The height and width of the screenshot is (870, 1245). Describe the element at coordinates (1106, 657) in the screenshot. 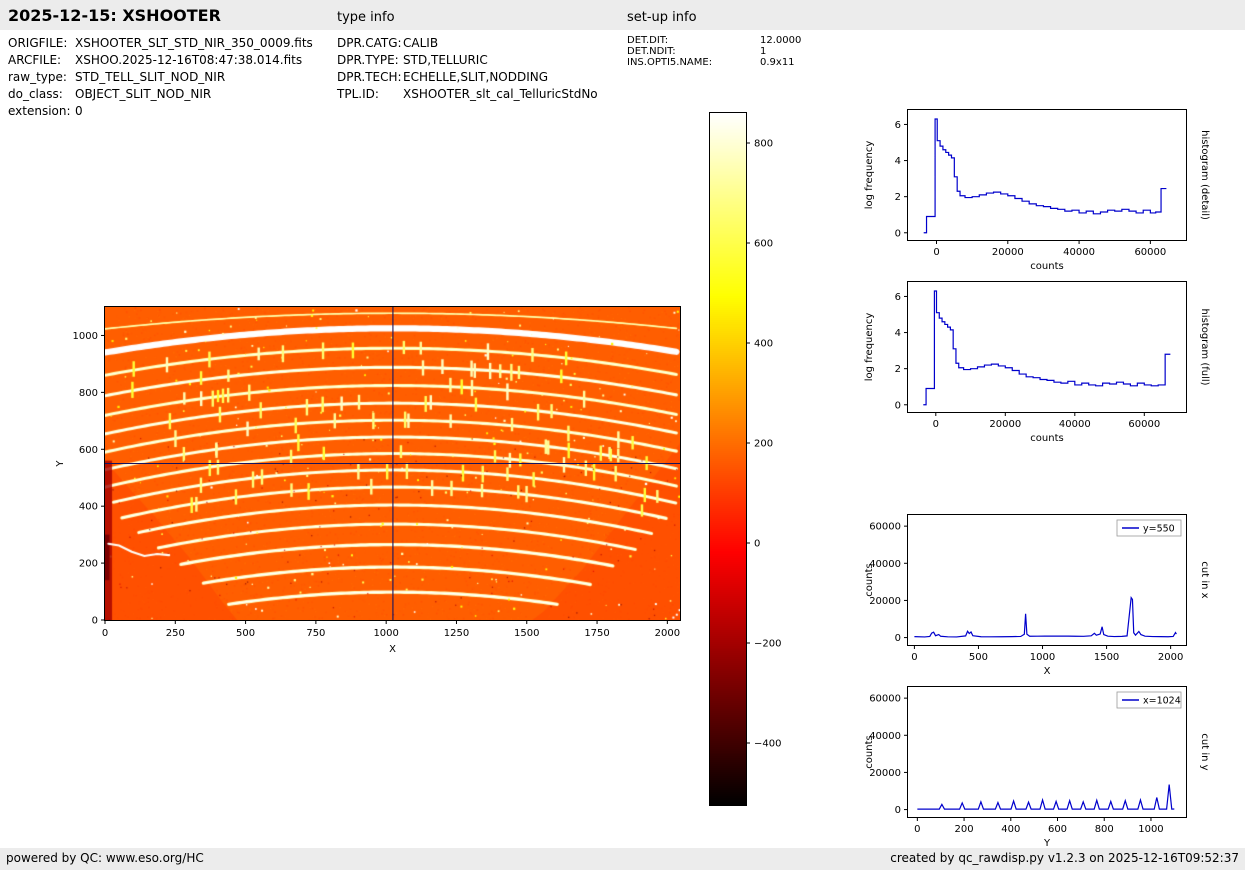

I see `label: 1500` at that location.